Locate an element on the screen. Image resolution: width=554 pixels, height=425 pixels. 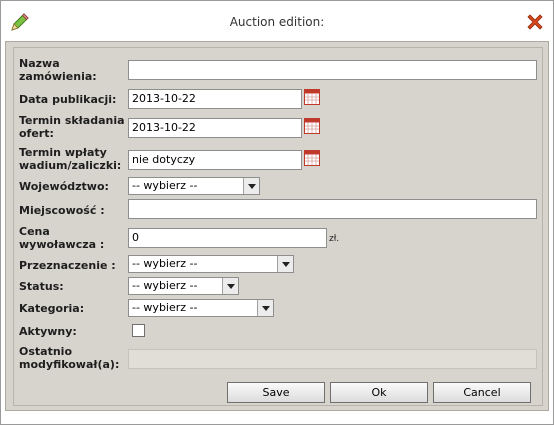
purpose-selected: -- wybierz -- is located at coordinates (165, 263).